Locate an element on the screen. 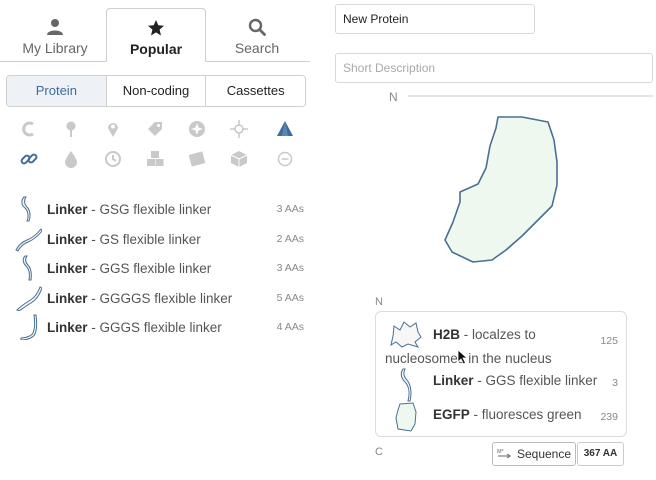 The width and height of the screenshot is (656, 480). part-length: 5 AAs is located at coordinates (290, 297).